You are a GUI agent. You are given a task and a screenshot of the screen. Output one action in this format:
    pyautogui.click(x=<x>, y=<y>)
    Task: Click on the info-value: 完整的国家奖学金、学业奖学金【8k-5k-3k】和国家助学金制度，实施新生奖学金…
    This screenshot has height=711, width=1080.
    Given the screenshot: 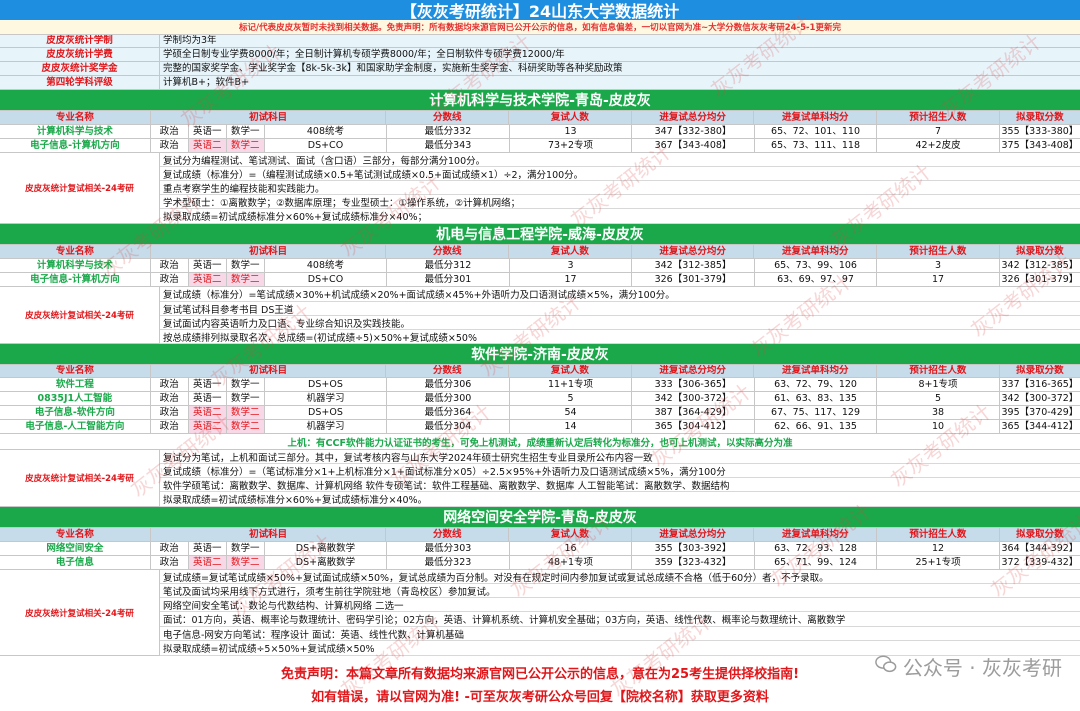 What is the action you would take?
    pyautogui.click(x=620, y=68)
    